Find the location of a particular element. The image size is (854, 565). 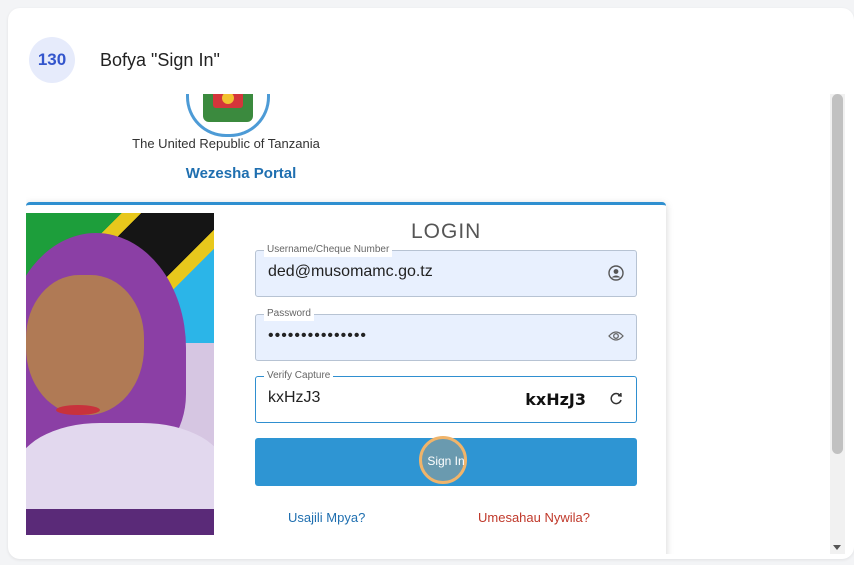

coat-of-arms-icon is located at coordinates (228, 115).